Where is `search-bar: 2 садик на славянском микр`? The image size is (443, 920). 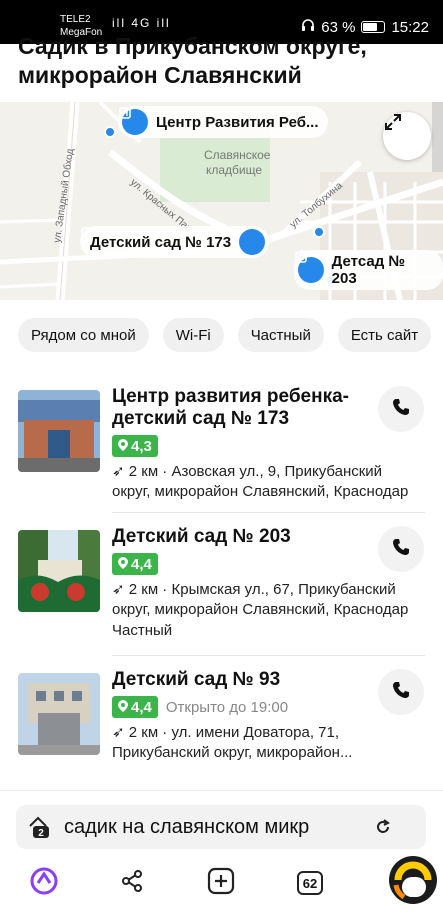 search-bar: 2 садик на славянском микр is located at coordinates (221, 827).